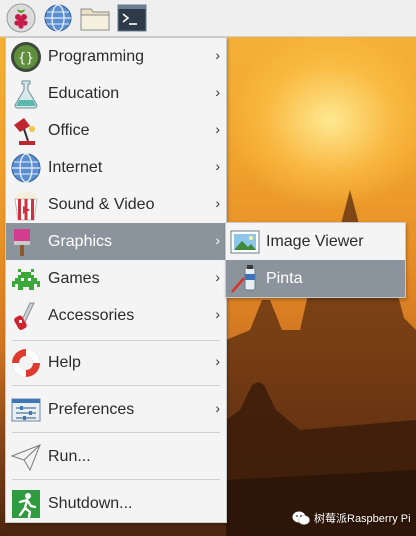 The height and width of the screenshot is (536, 416). Describe the element at coordinates (84, 93) in the screenshot. I see `menu-item-label: Education` at that location.